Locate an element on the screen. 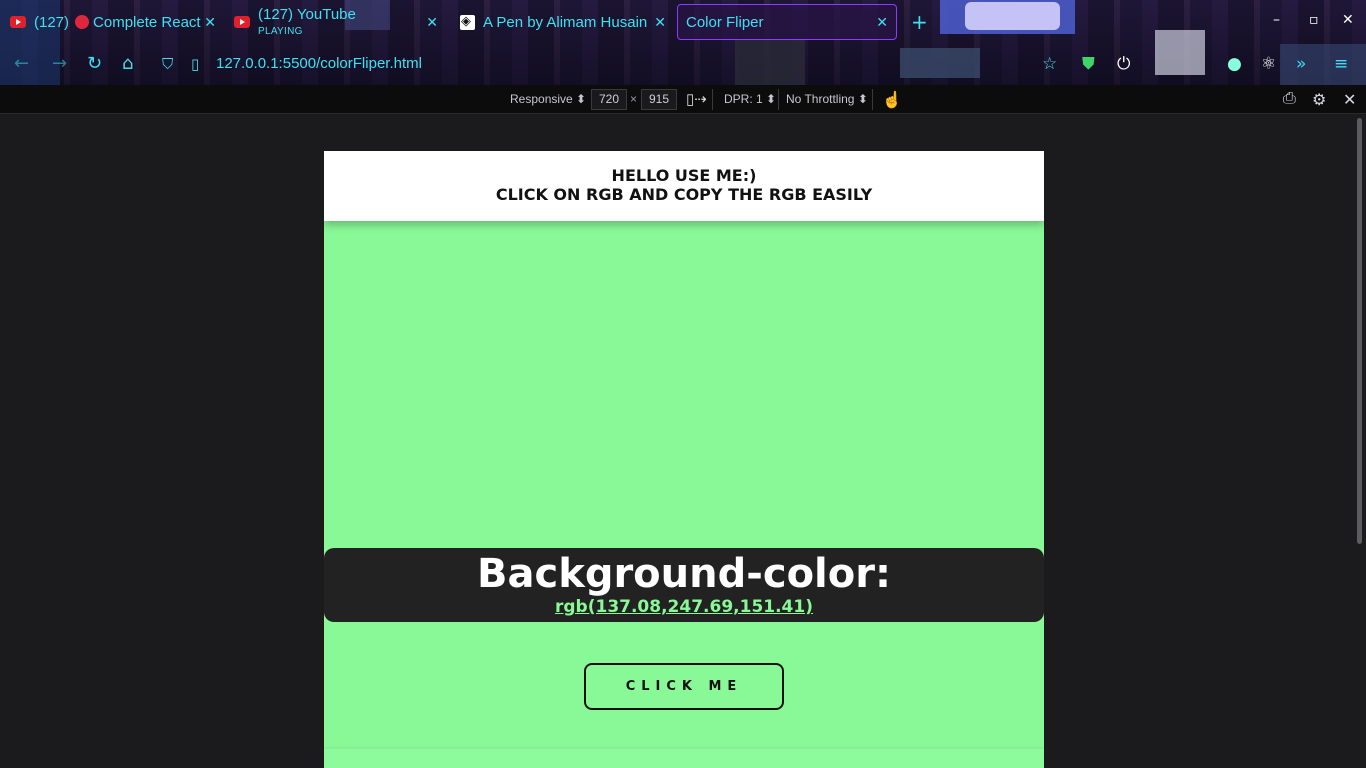 The image size is (1366, 768). header-instruction: CLICK ON RGB AND COPY THE RGB EASILY is located at coordinates (684, 194).